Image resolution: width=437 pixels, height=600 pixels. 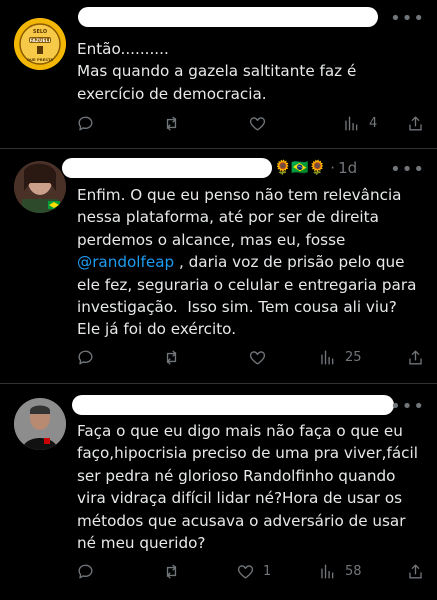 I want to click on svg-text: FAZUELI, so click(x=40, y=41).